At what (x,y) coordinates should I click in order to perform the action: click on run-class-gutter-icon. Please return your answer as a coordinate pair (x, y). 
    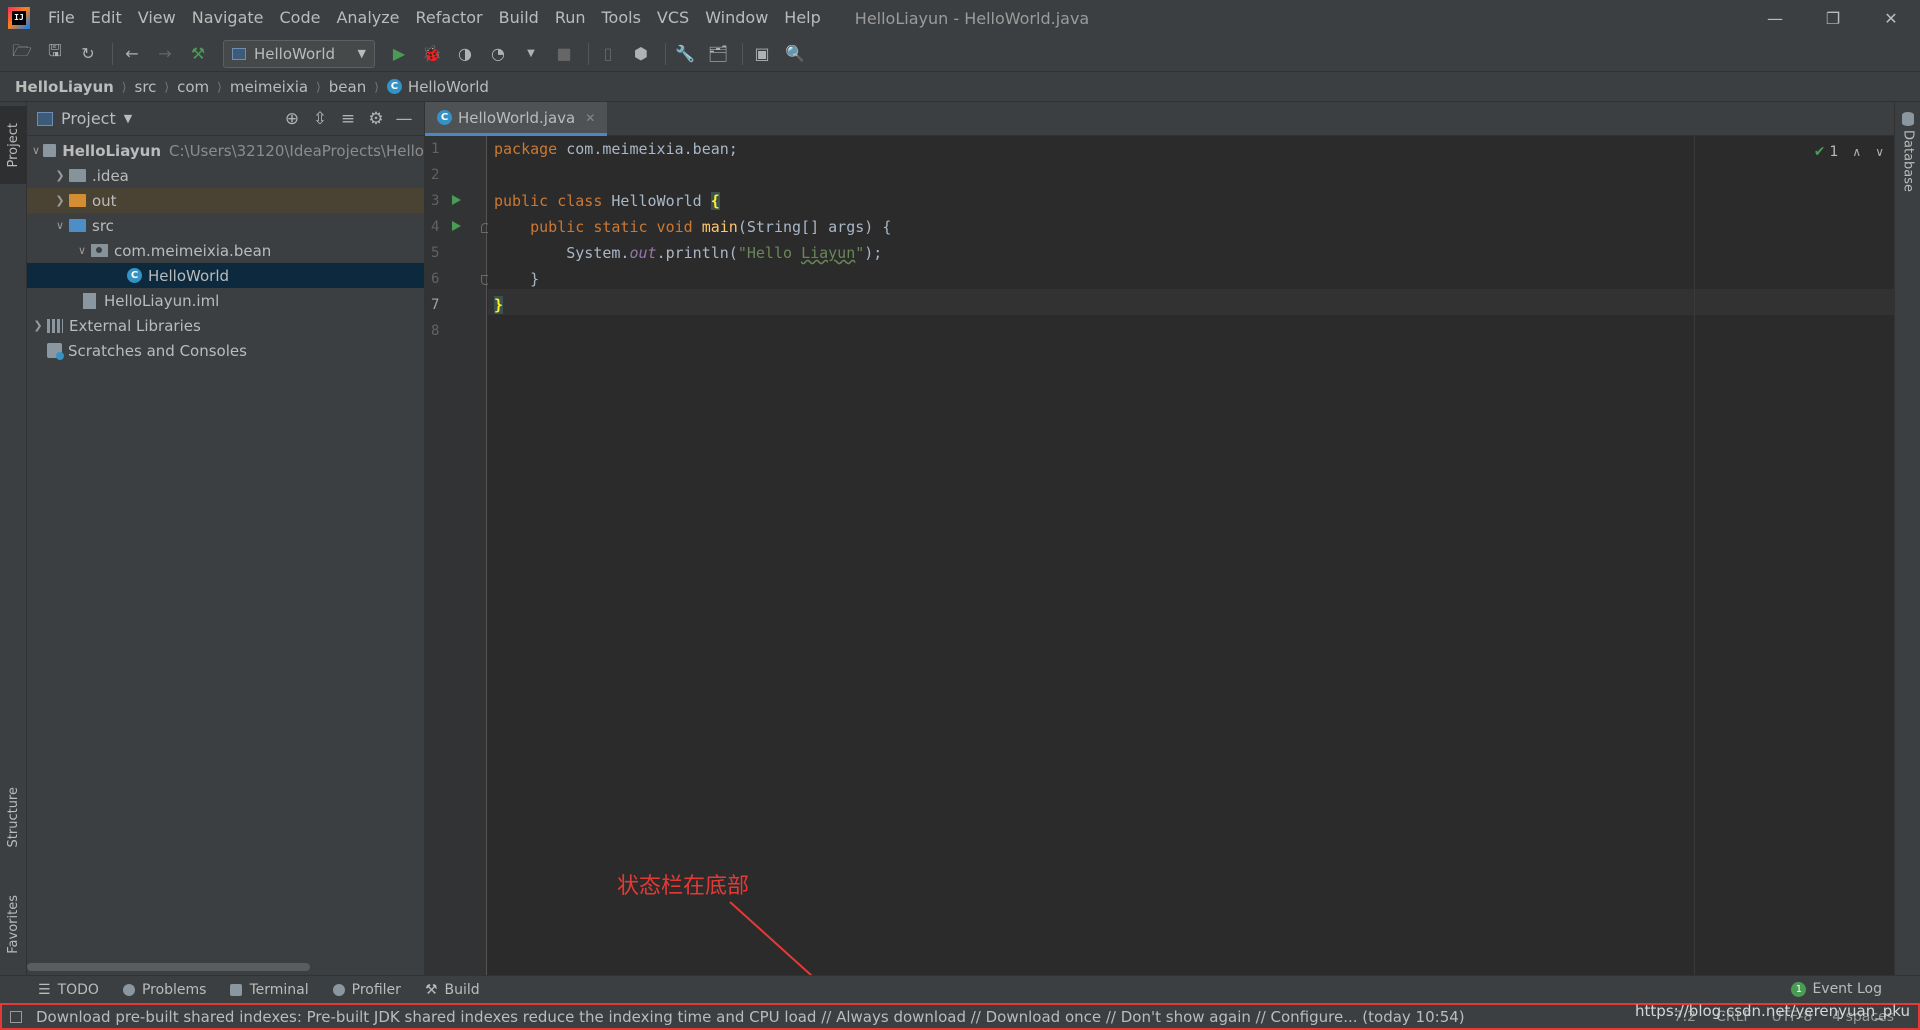
    Looking at the image, I should click on (456, 200).